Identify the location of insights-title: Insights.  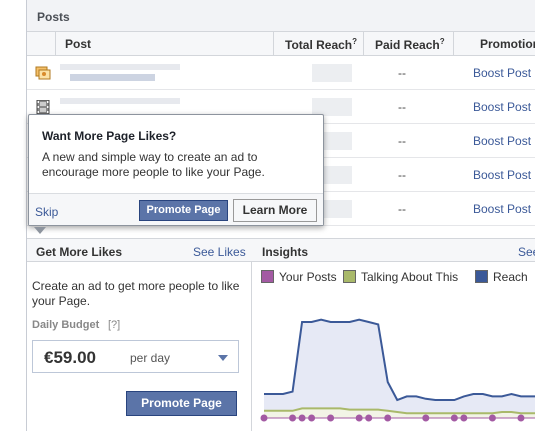
(285, 252).